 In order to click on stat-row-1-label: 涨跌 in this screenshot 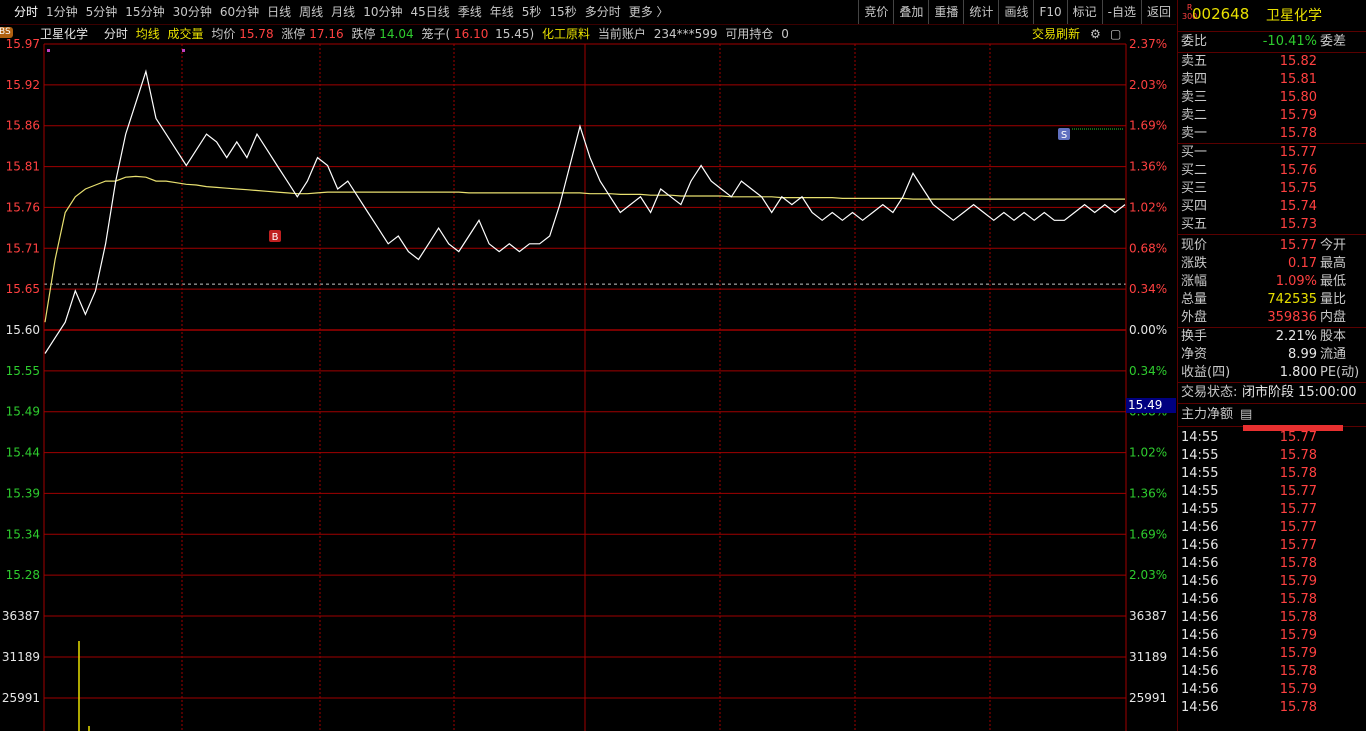, I will do `click(1194, 263)`.